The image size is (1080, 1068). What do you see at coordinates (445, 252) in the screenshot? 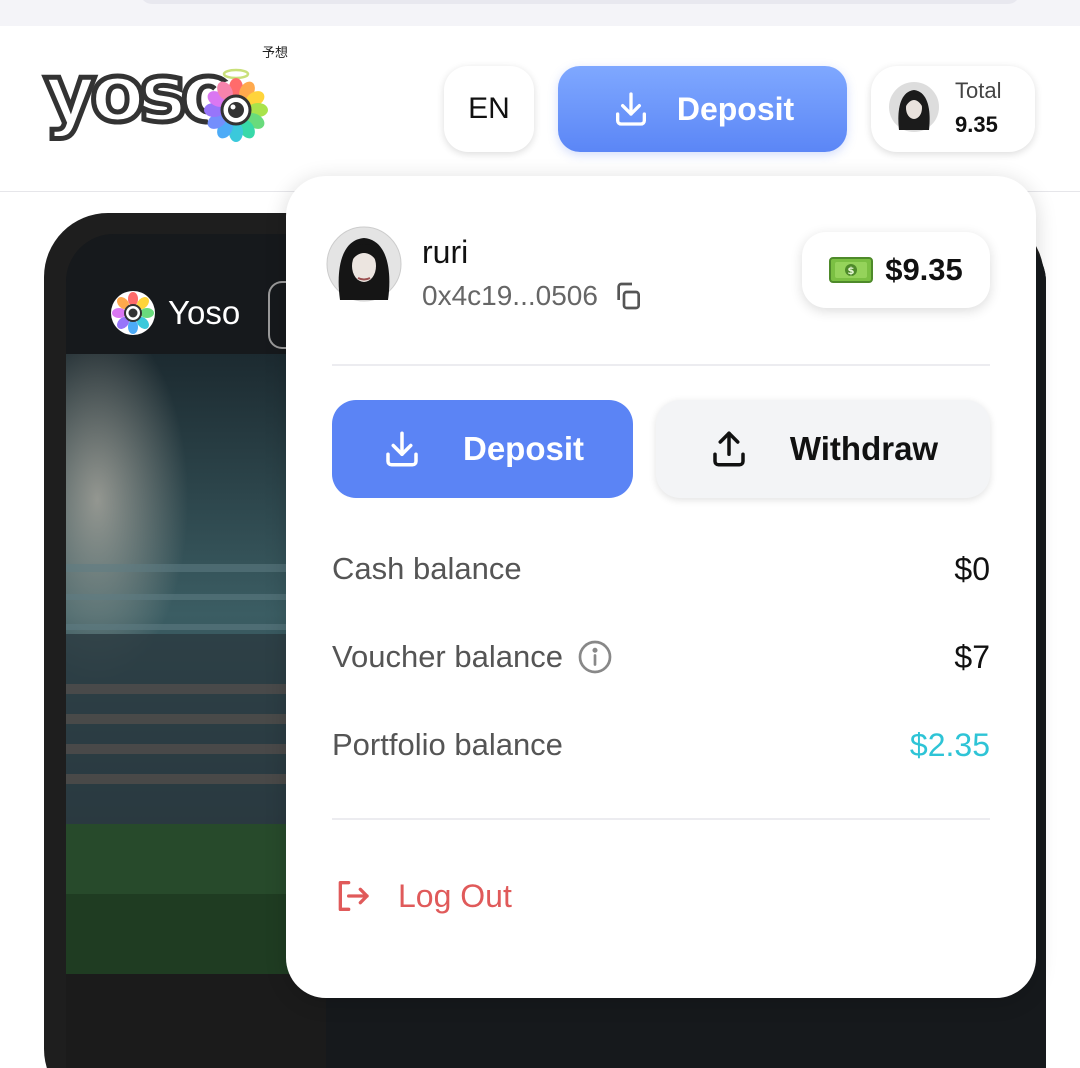
I see `username: ruri` at bounding box center [445, 252].